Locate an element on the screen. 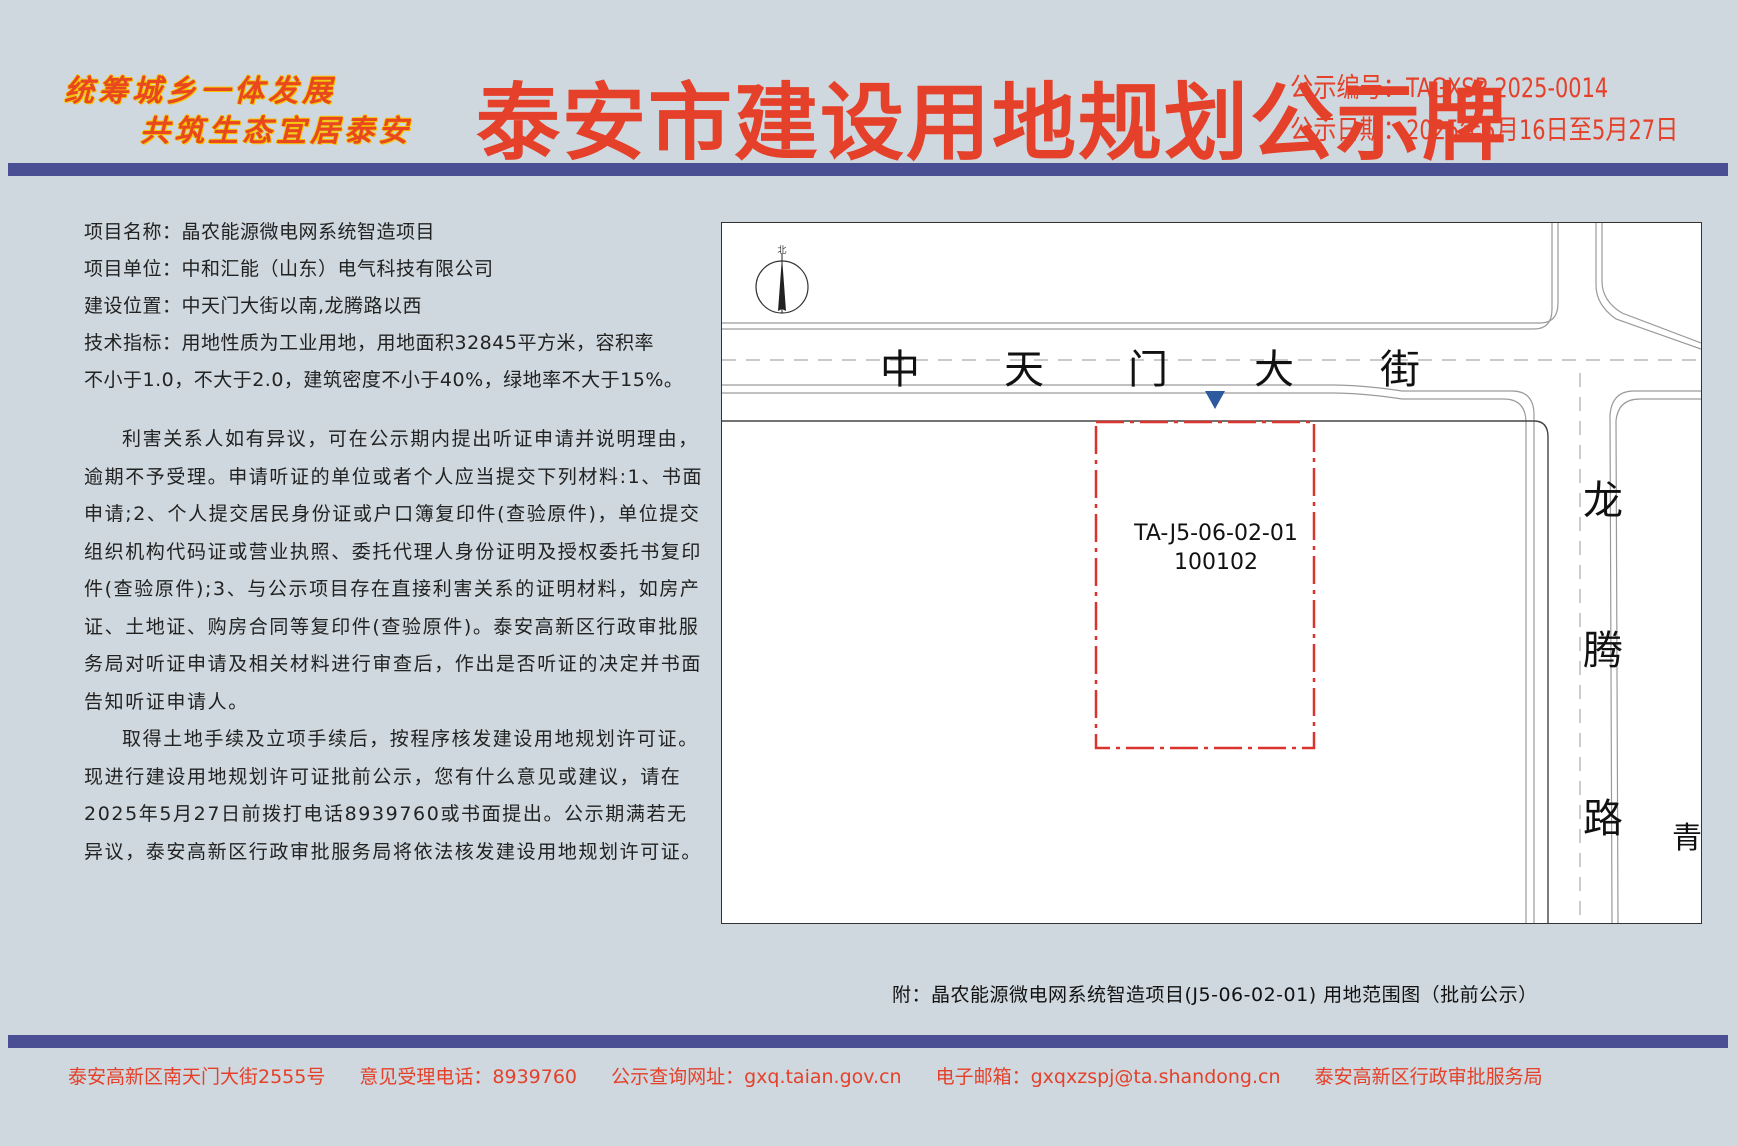 The height and width of the screenshot is (1146, 1737). build-location: 建设位置：中天门大街以南,龙腾路以西 is located at coordinates (253, 306).